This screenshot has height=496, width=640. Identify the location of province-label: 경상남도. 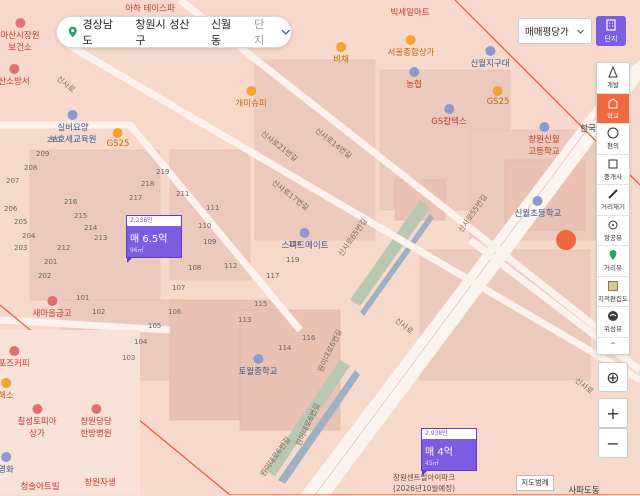
(102, 32).